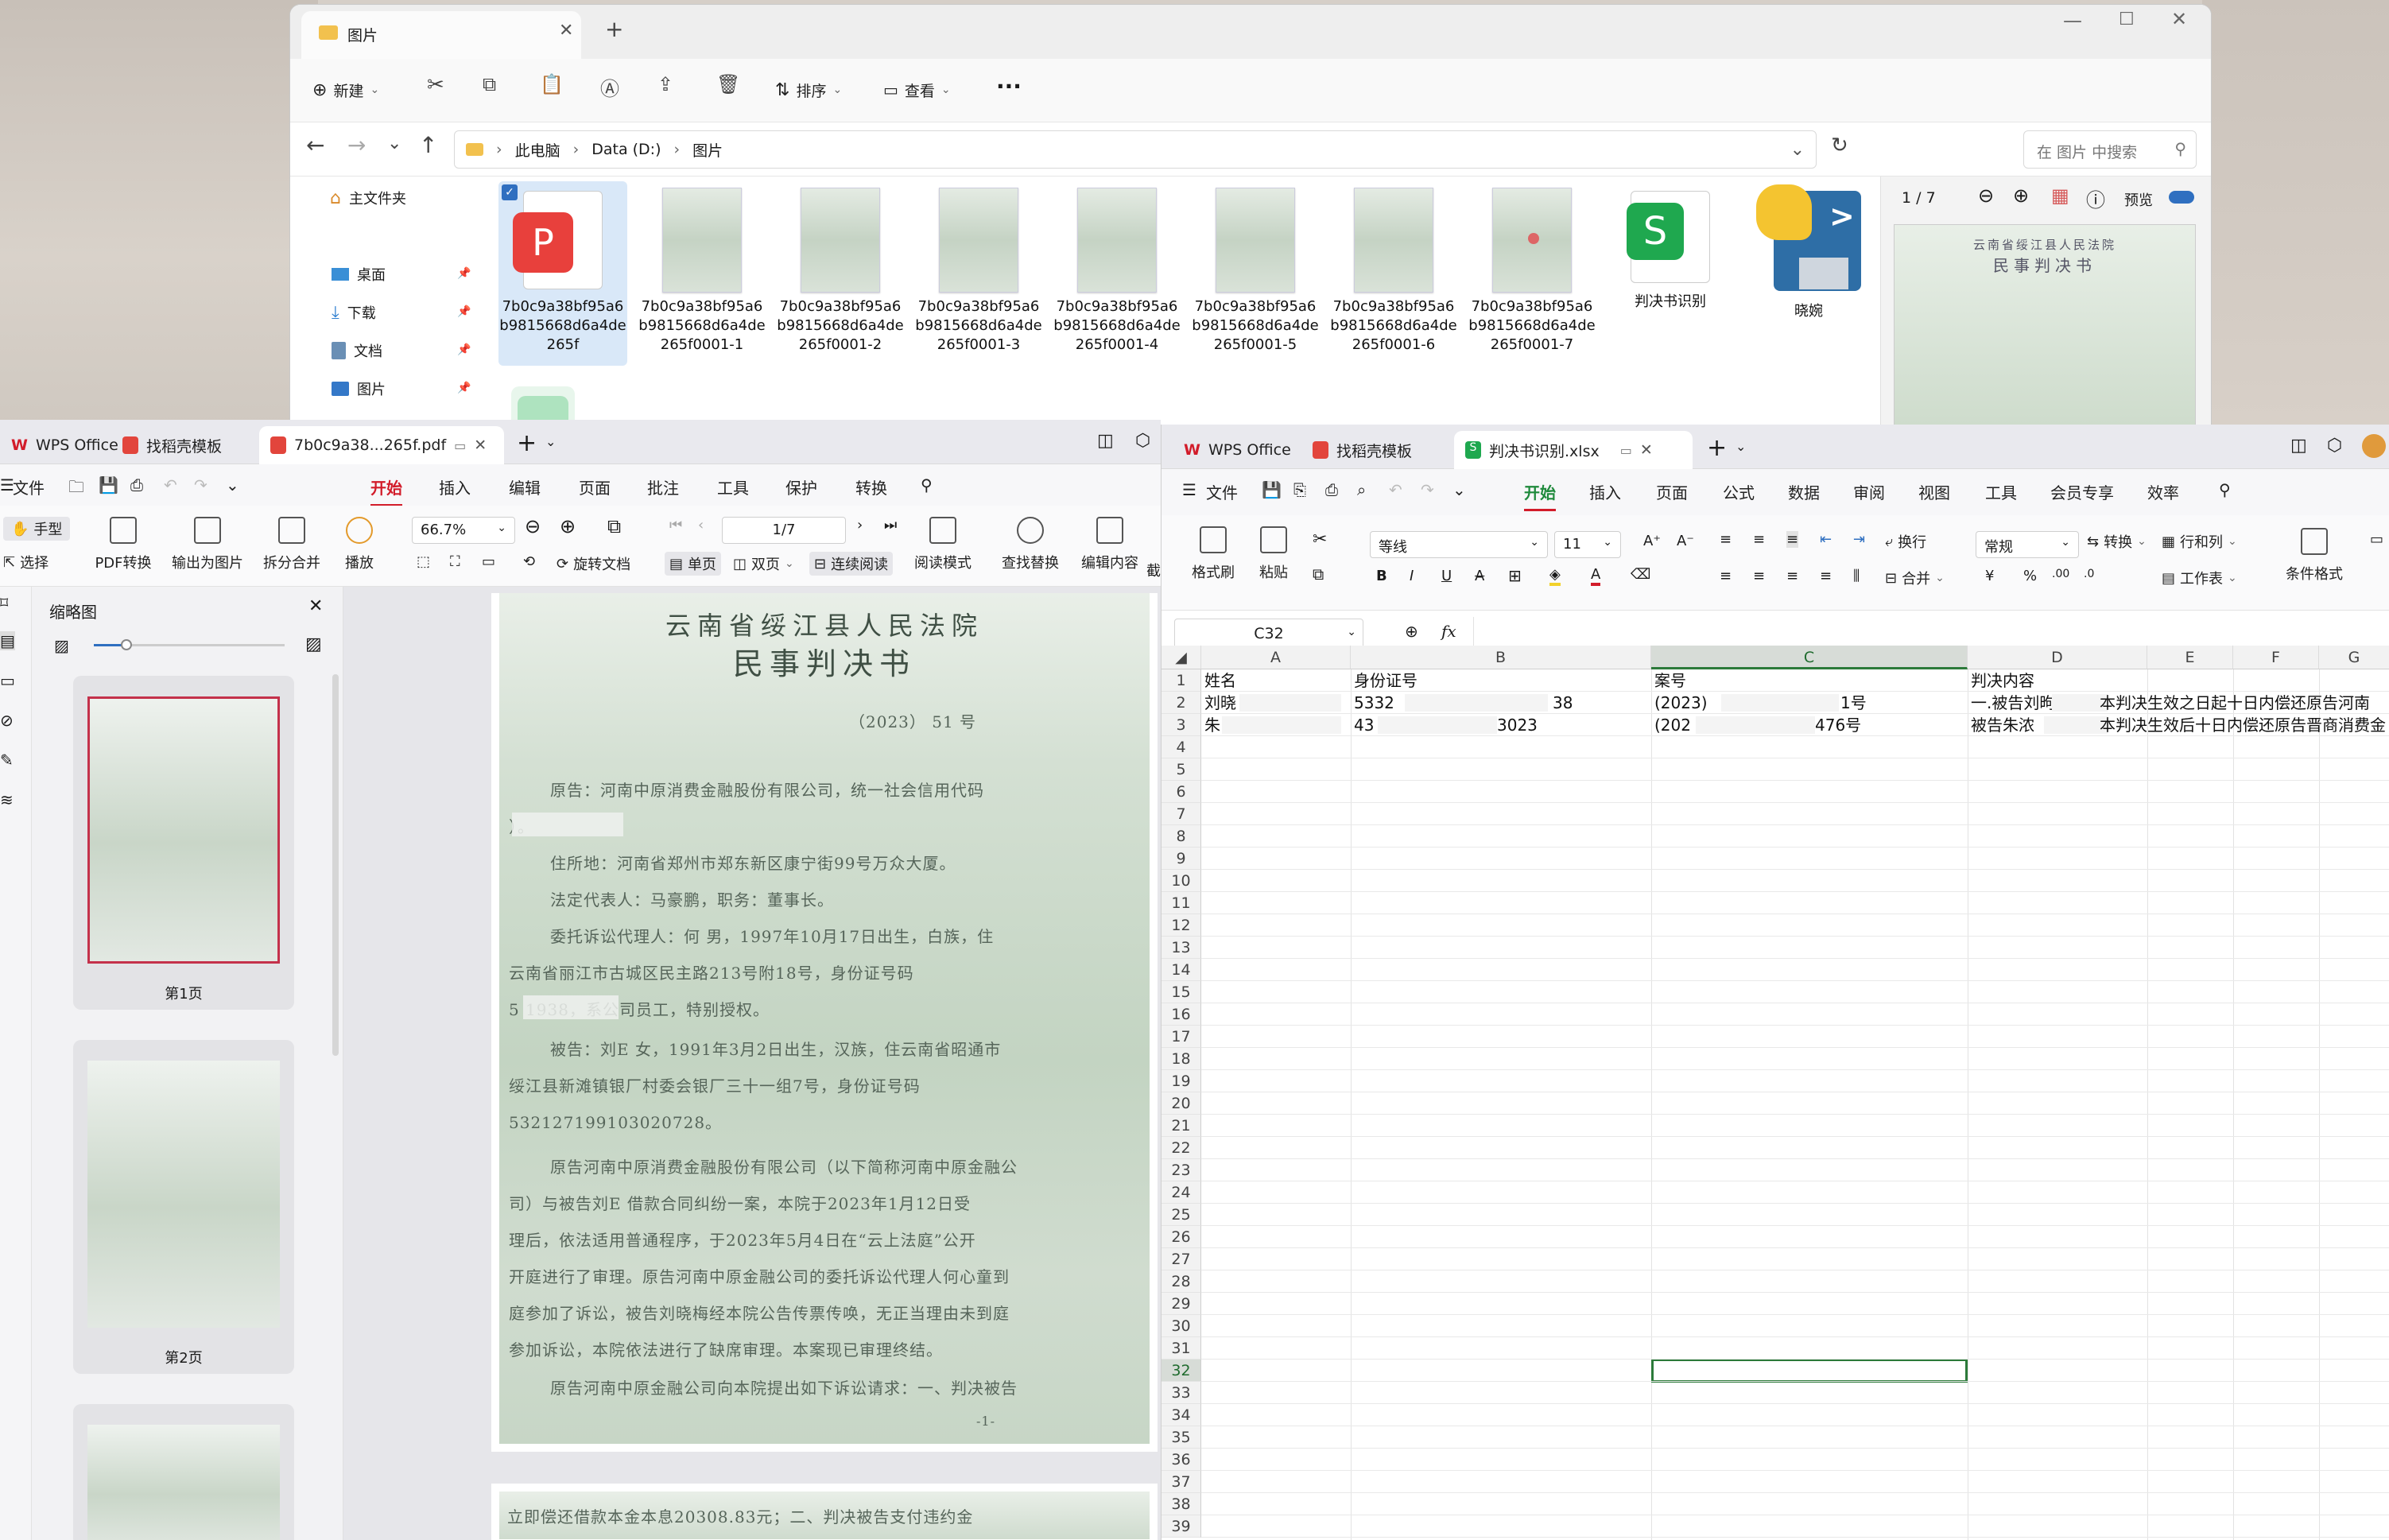  What do you see at coordinates (728, 84) in the screenshot?
I see `delete-icon: 🗑` at bounding box center [728, 84].